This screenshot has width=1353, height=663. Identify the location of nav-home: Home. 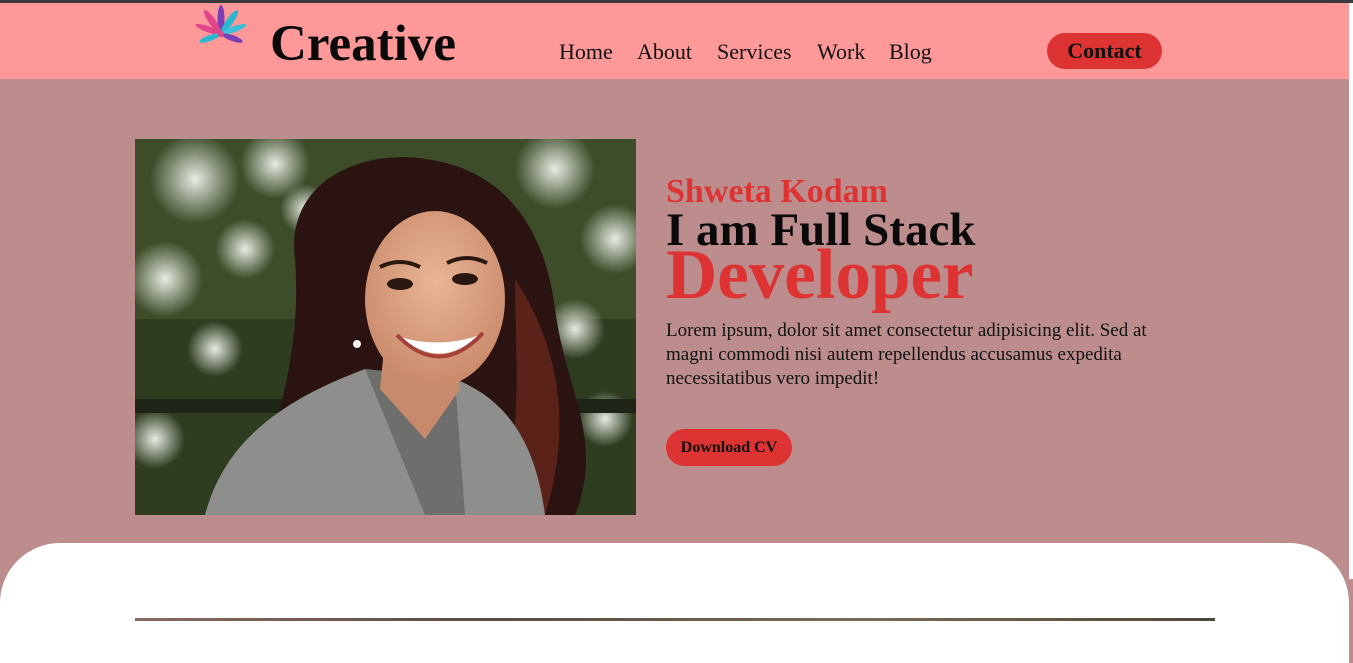
(586, 52).